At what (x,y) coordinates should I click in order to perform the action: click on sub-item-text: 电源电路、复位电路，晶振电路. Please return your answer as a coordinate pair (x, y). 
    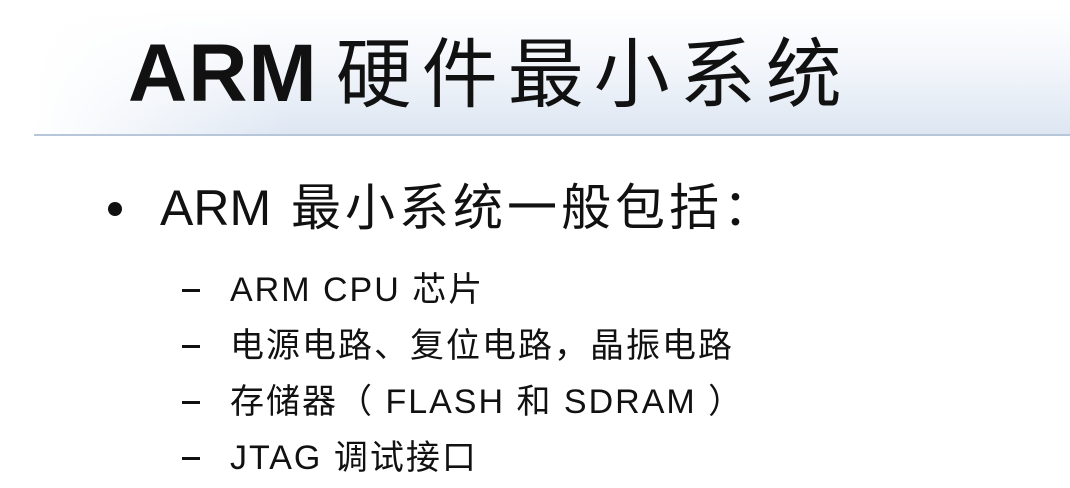
    Looking at the image, I should click on (482, 346).